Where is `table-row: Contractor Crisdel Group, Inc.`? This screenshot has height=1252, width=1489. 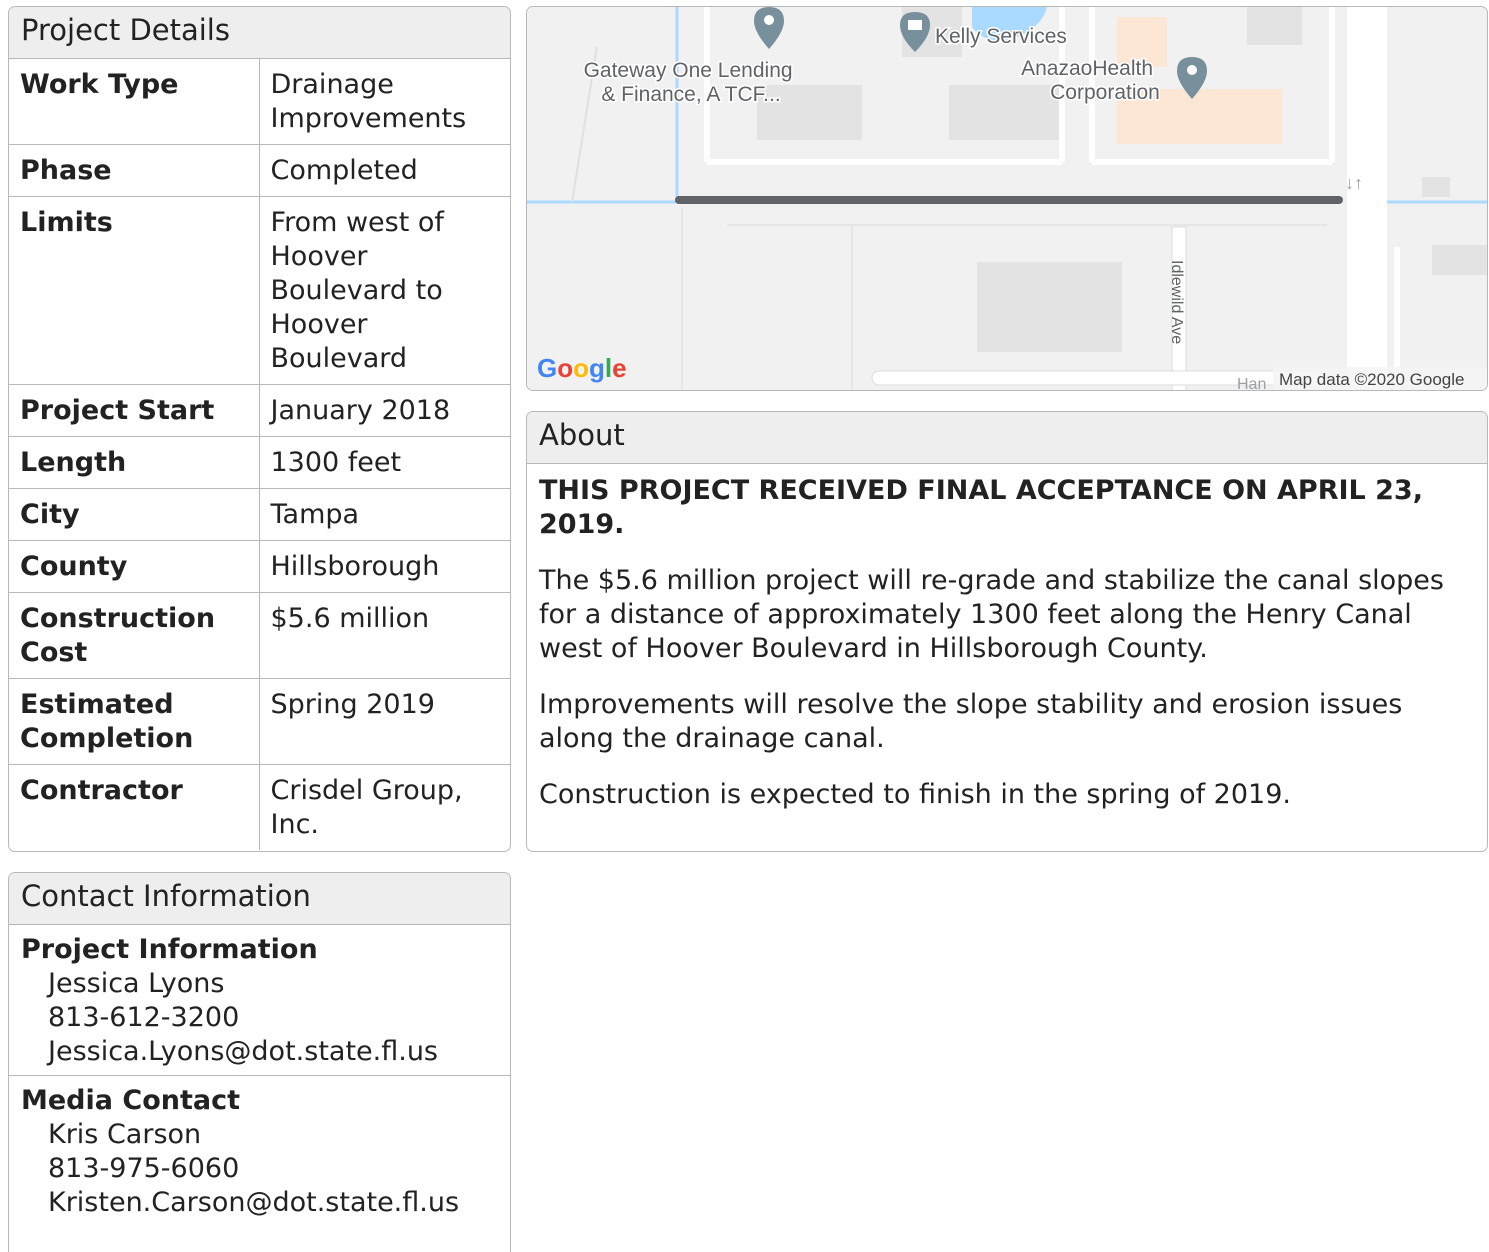 table-row: Contractor Crisdel Group, Inc. is located at coordinates (259, 807).